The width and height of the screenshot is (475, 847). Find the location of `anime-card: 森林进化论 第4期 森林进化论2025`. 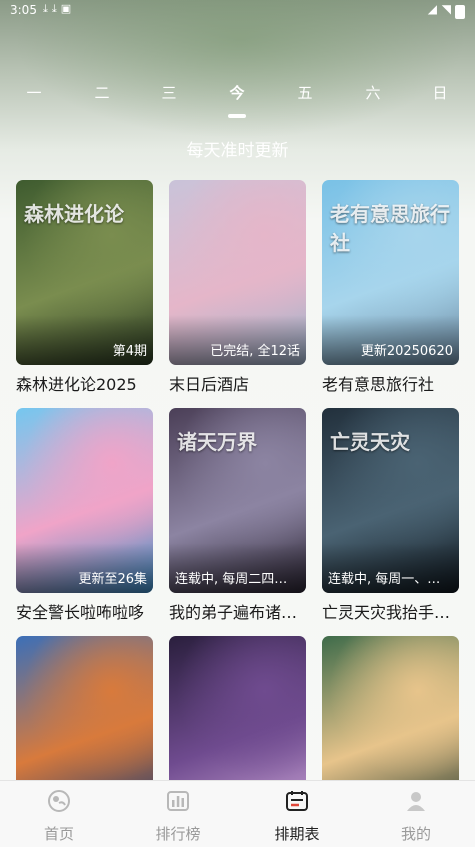

anime-card: 森林进化论 第4期 森林进化论2025 is located at coordinates (84, 287).